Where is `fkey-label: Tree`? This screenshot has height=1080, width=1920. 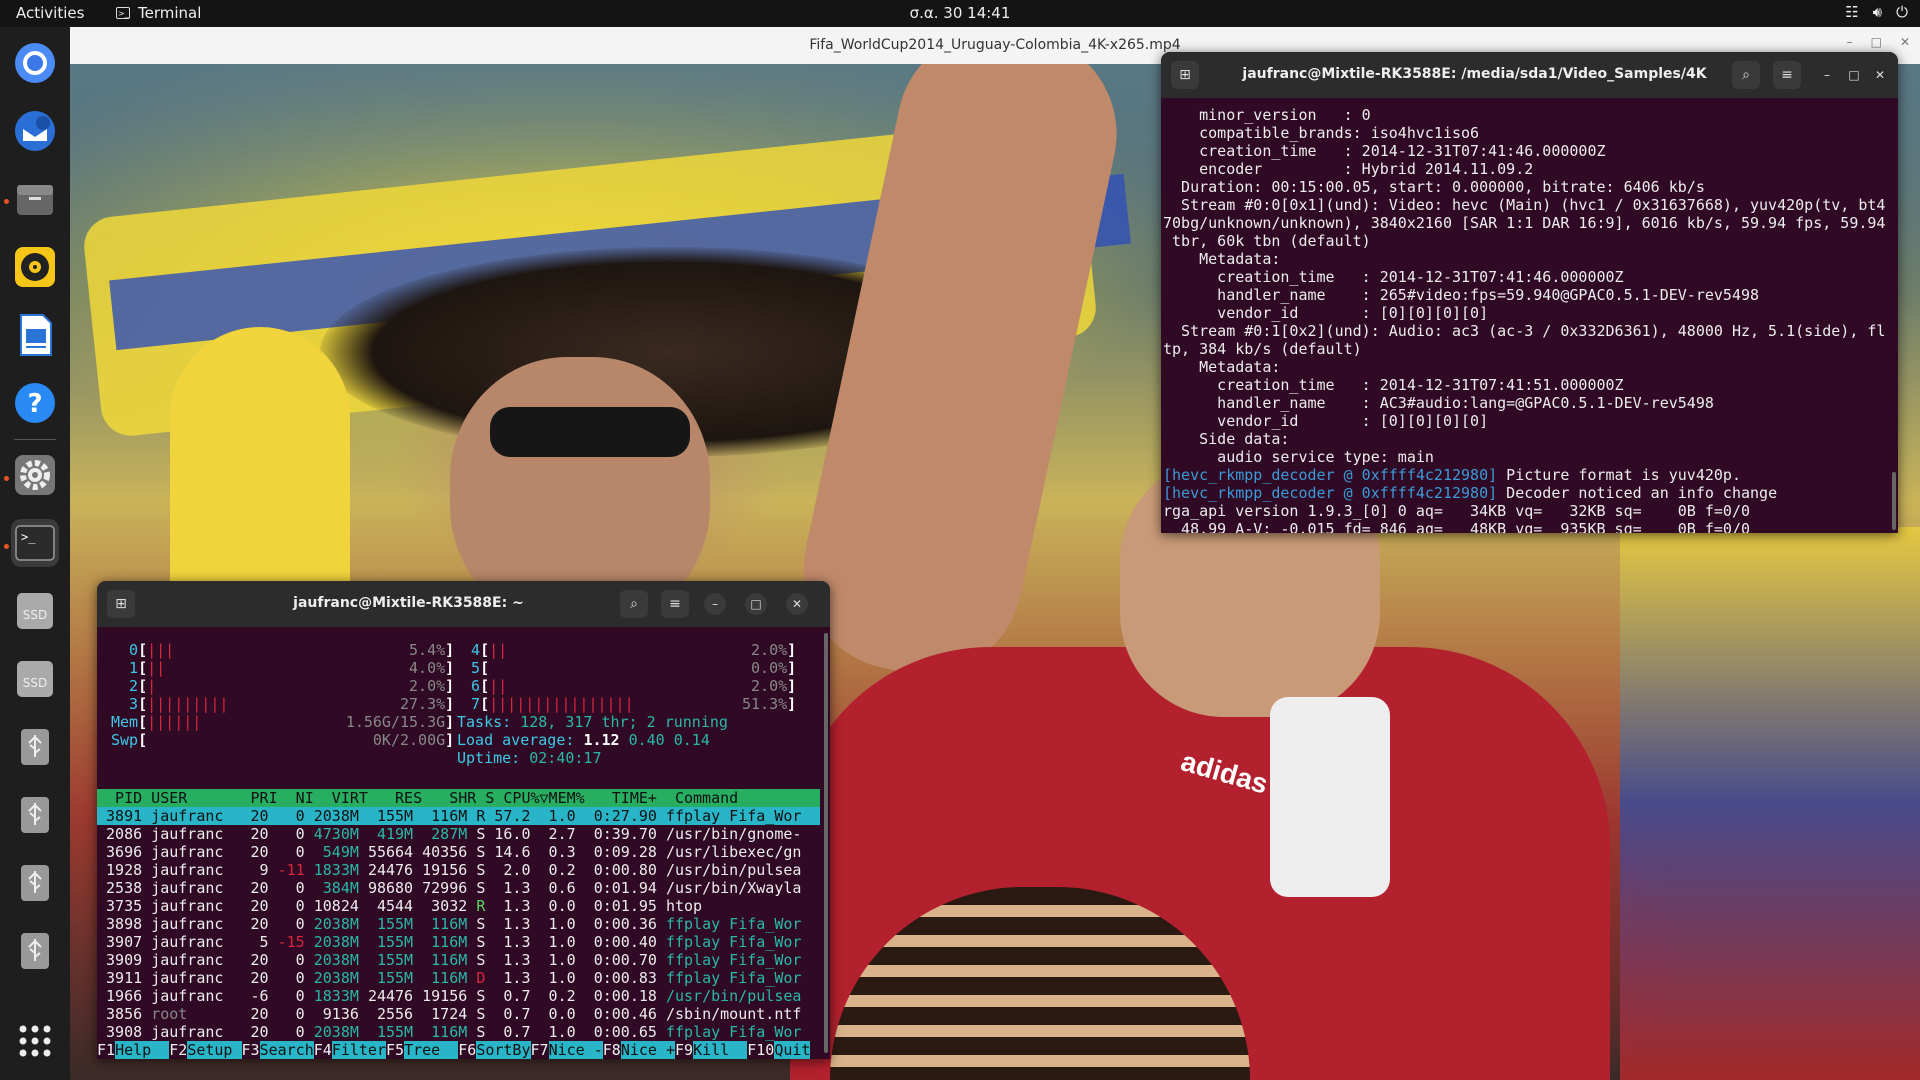 fkey-label: Tree is located at coordinates (431, 1050).